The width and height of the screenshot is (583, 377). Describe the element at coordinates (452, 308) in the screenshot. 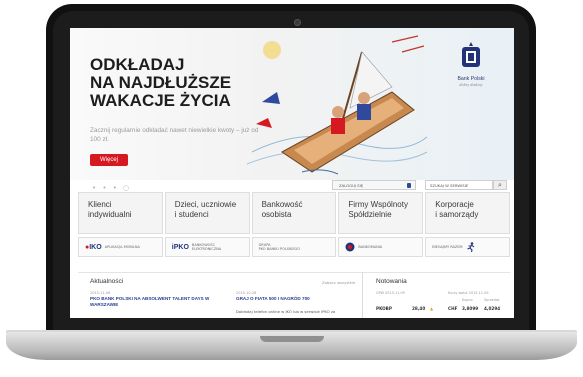

I see `fx-code: CHF` at that location.